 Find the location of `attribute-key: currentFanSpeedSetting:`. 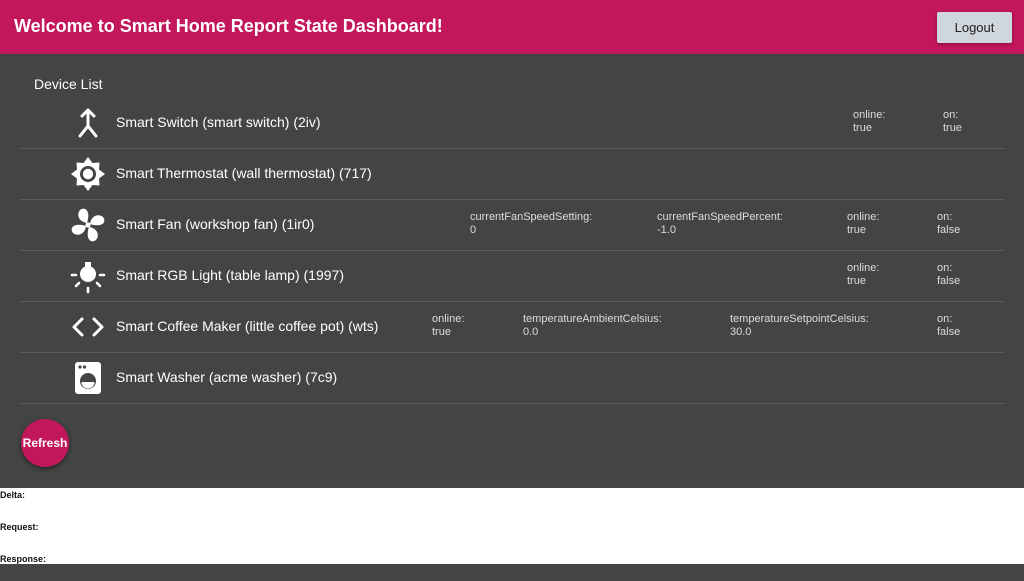

attribute-key: currentFanSpeedSetting: is located at coordinates (531, 217).